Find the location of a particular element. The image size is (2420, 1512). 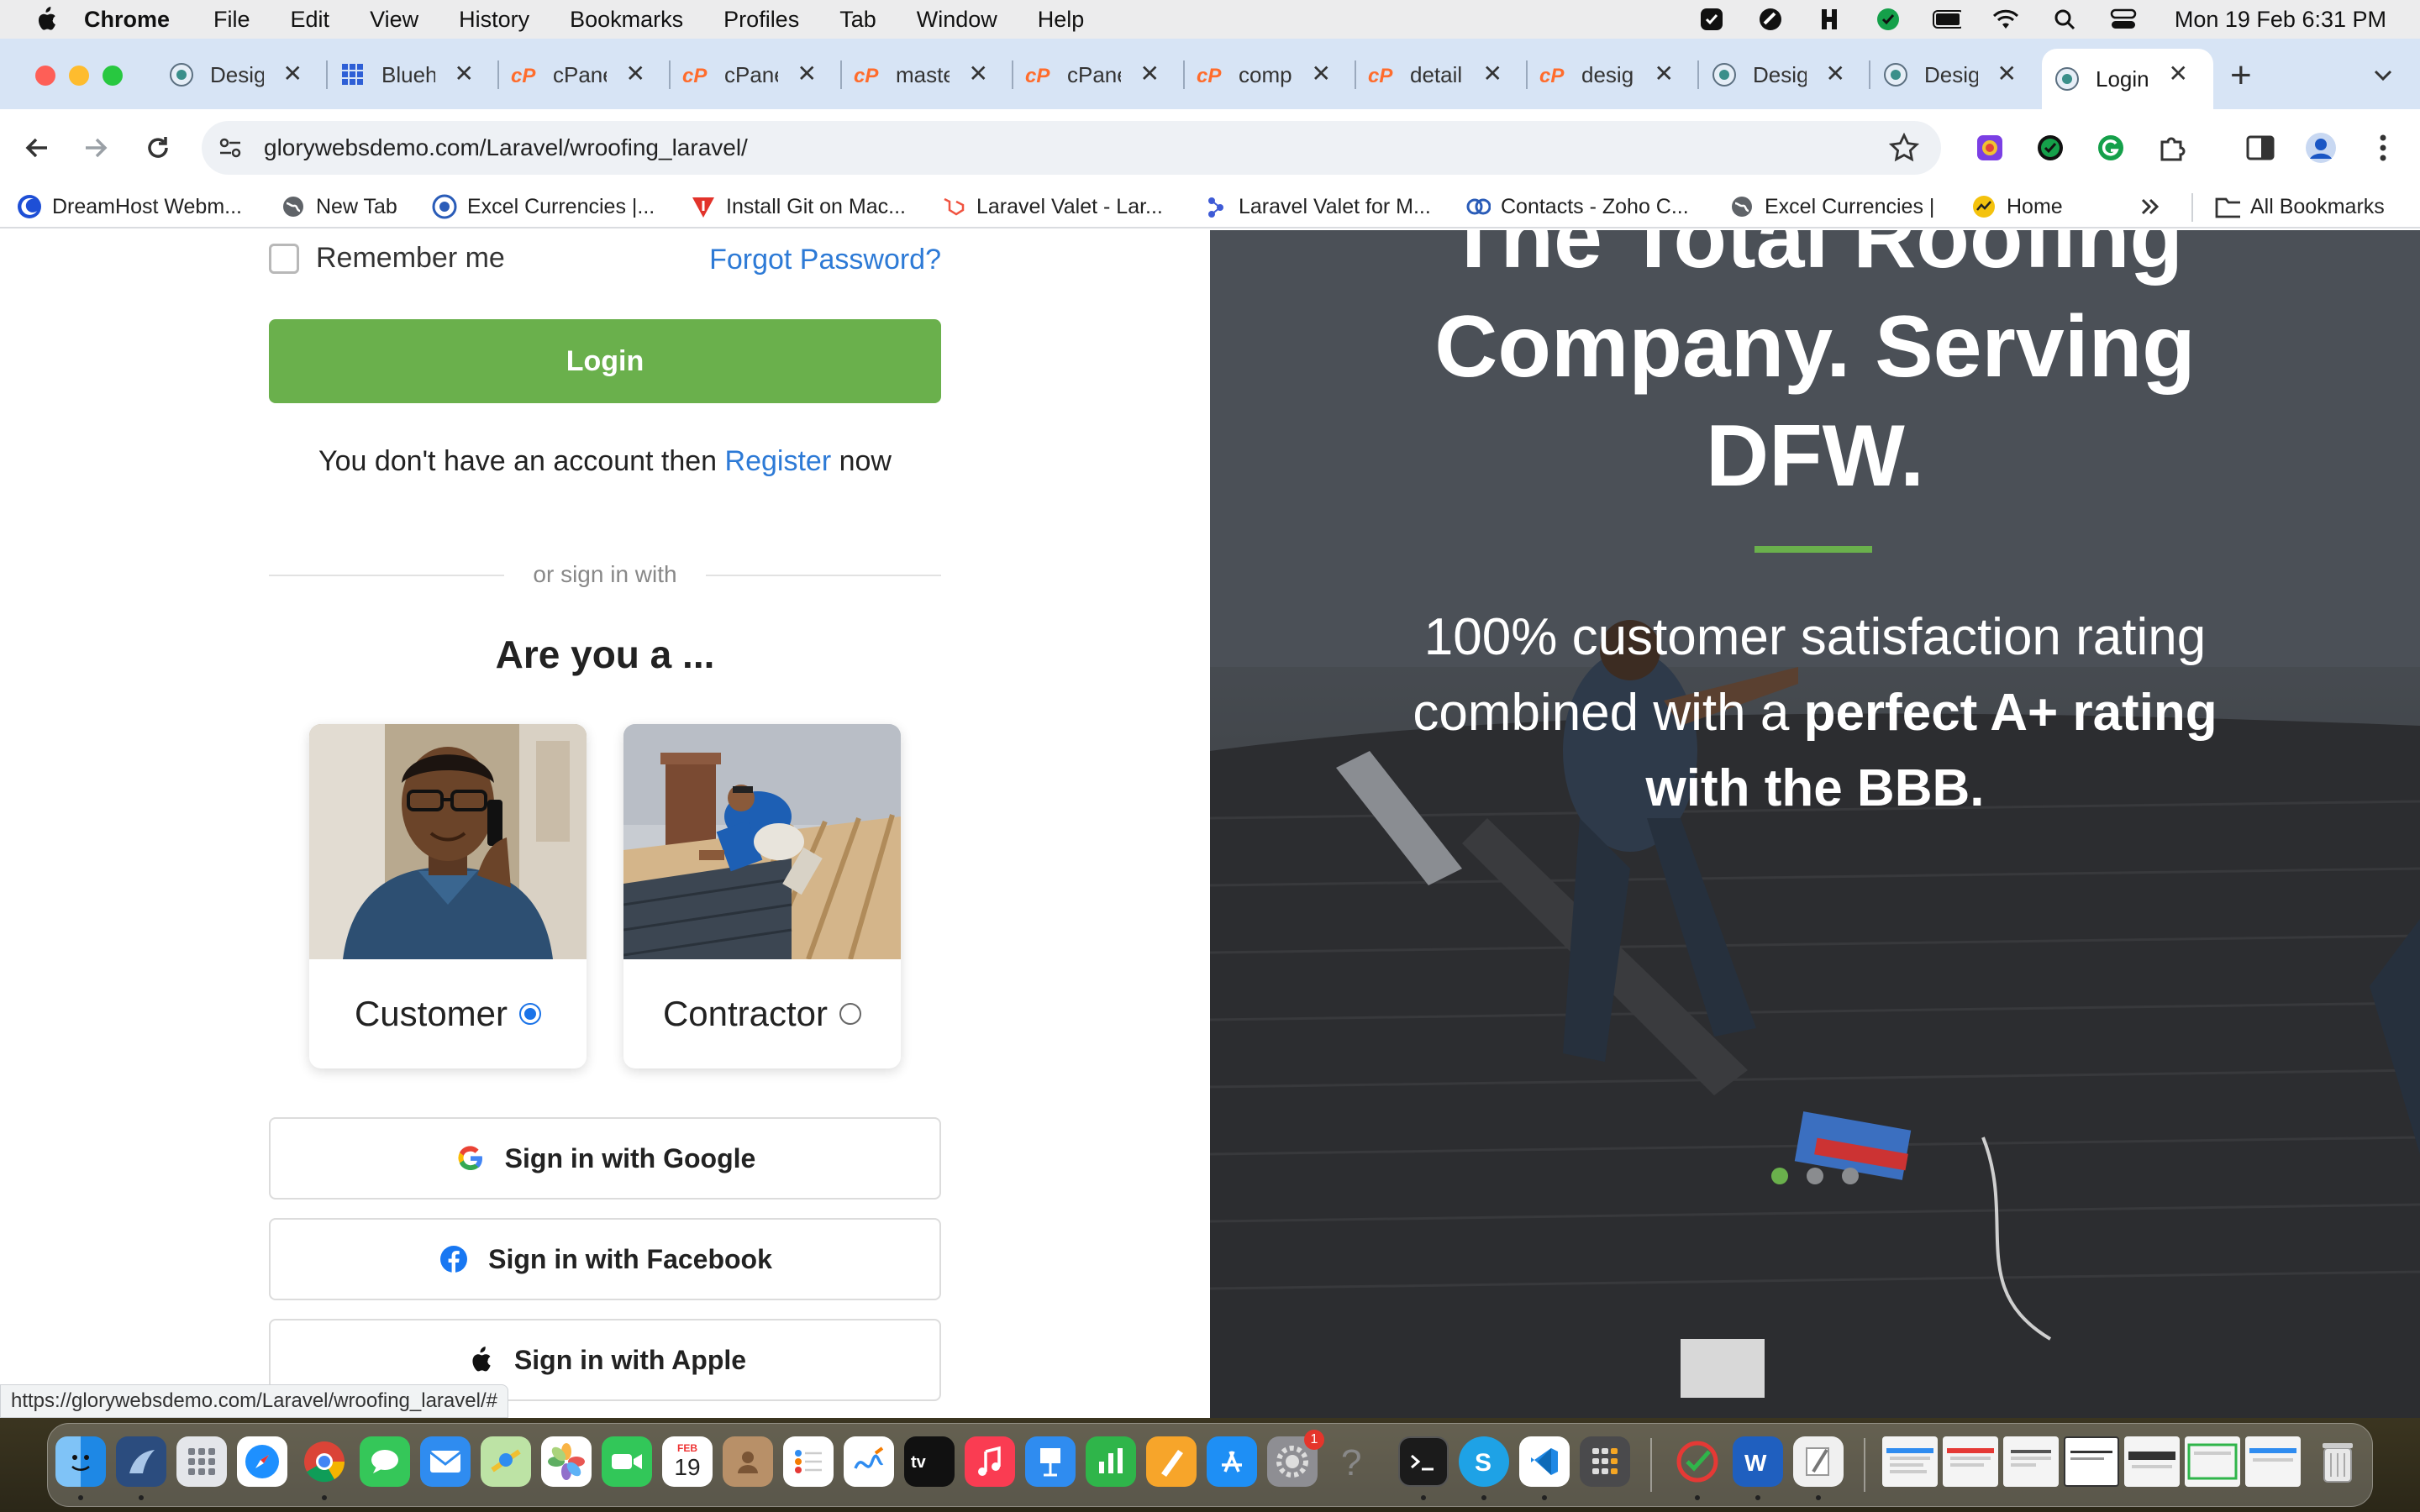

tab-design-1: Desig ✕ is located at coordinates (242, 75).